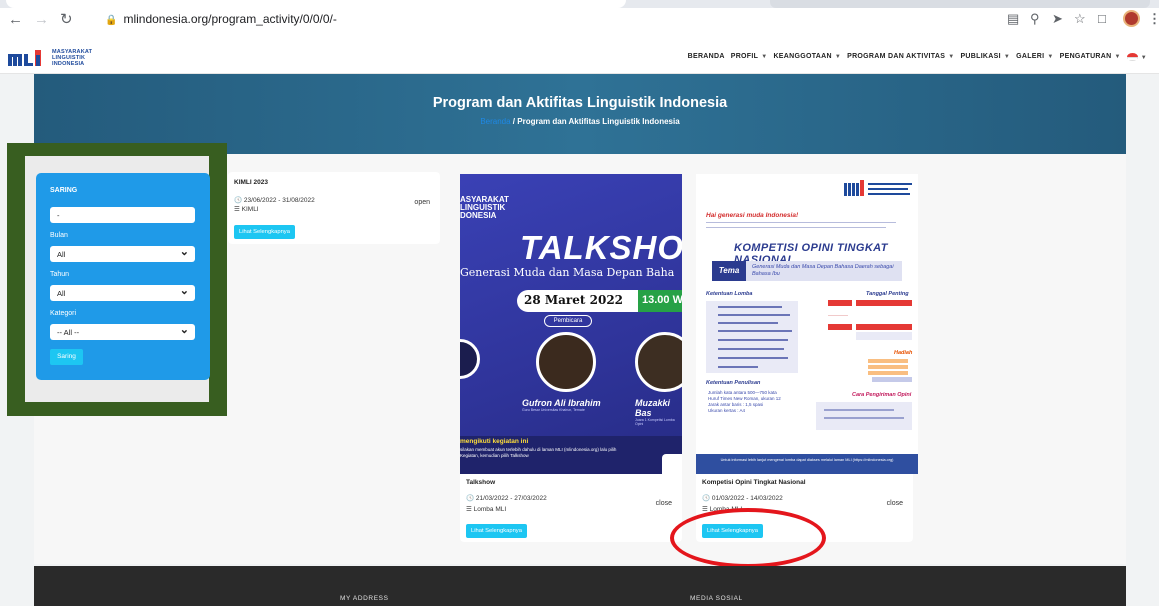 The height and width of the screenshot is (606, 1159). Describe the element at coordinates (15, 20) in the screenshot. I see `back-arrow-icon: ←` at that location.